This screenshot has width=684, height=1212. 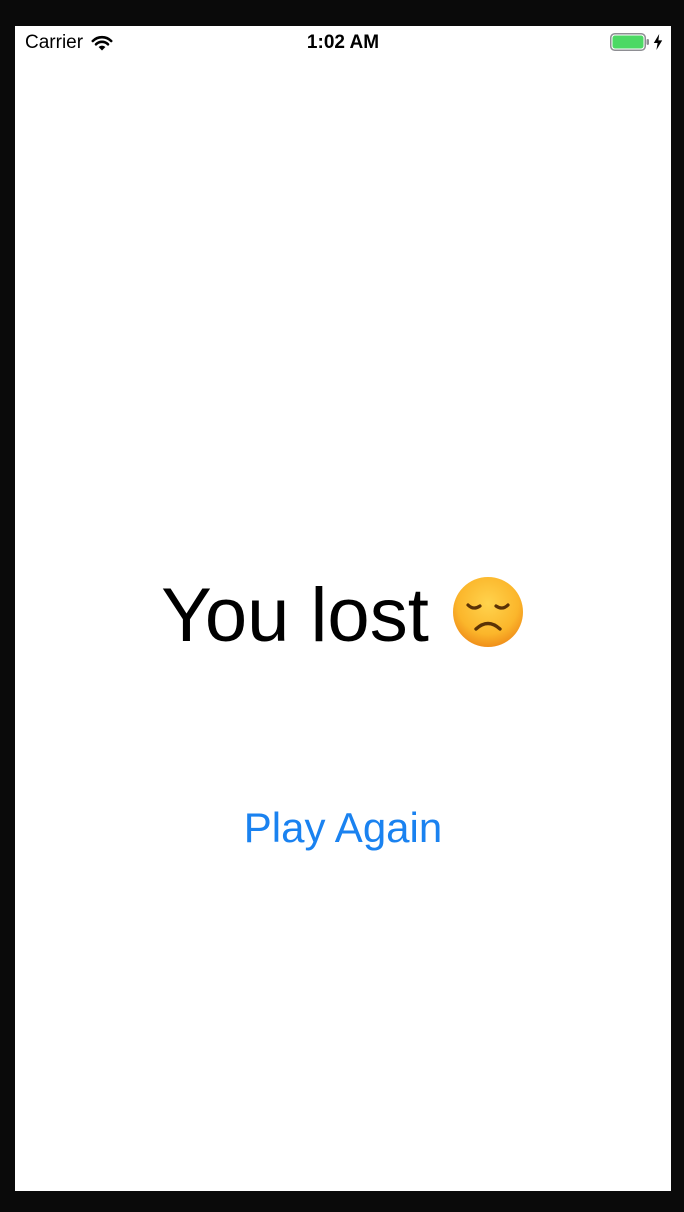 I want to click on battery-icon, so click(x=629, y=42).